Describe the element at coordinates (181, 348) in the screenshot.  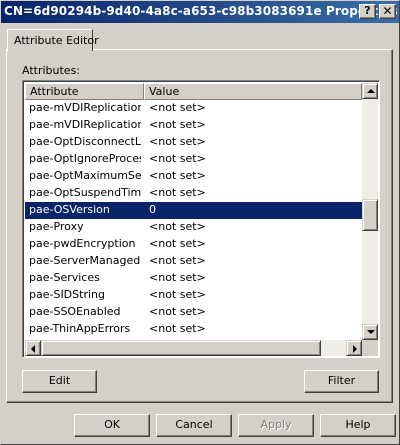
I see `horizontal-scroll-thumb` at that location.